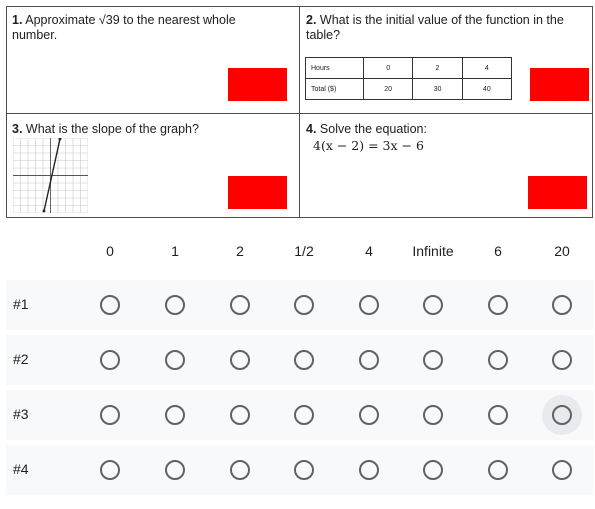 The height and width of the screenshot is (509, 595). I want to click on column-header: 1, so click(175, 251).